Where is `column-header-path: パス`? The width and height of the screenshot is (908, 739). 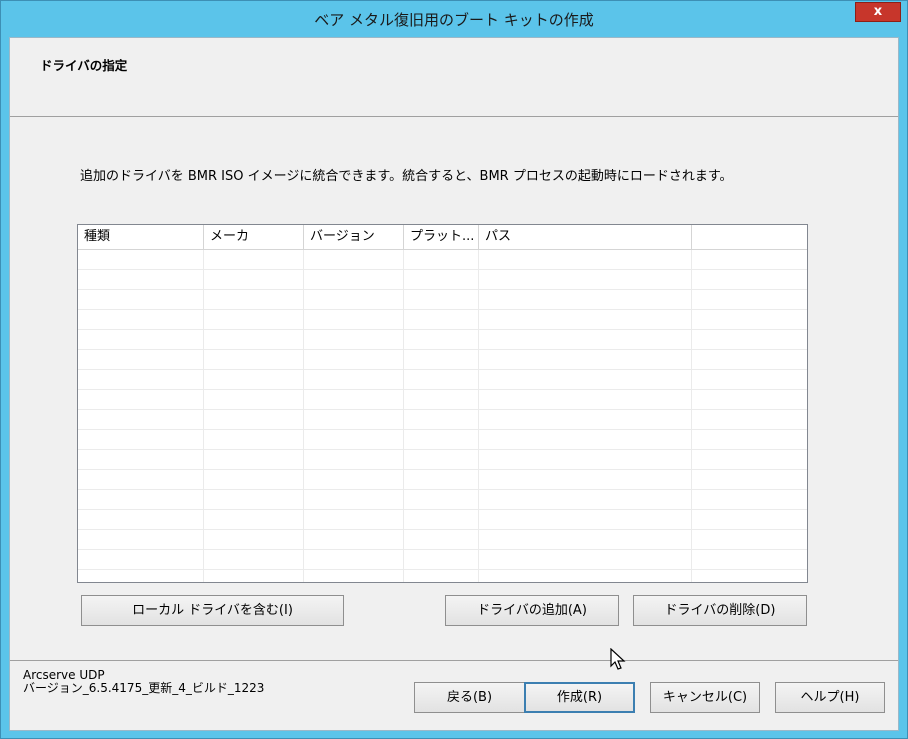 column-header-path: パス is located at coordinates (585, 237).